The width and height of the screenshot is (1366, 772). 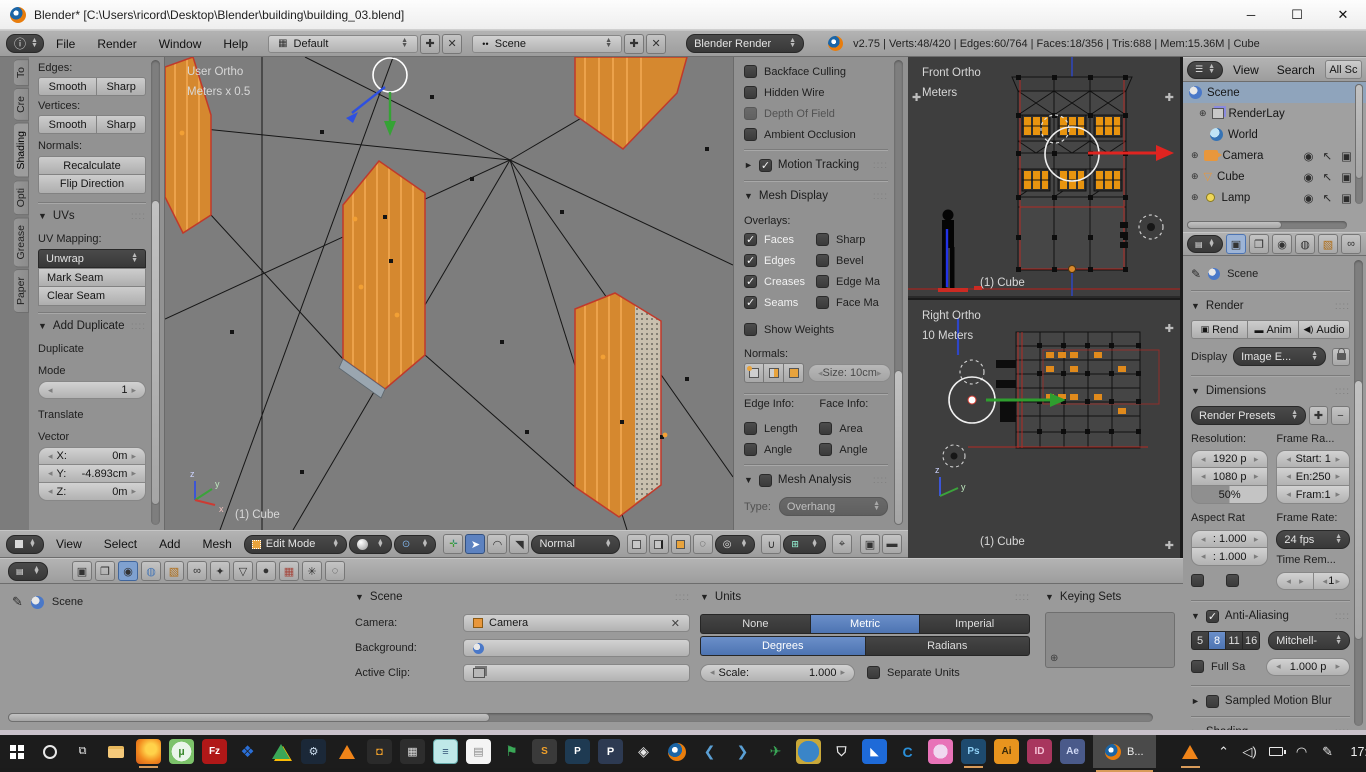 What do you see at coordinates (544, 751) in the screenshot?
I see `sublime-text-icon: S` at bounding box center [544, 751].